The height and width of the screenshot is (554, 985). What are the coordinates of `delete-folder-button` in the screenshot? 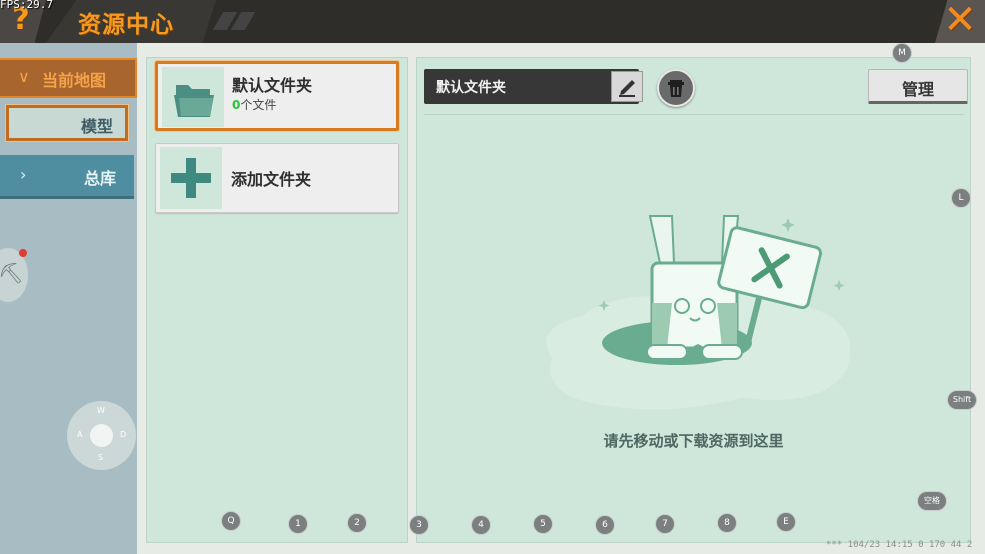 It's located at (676, 88).